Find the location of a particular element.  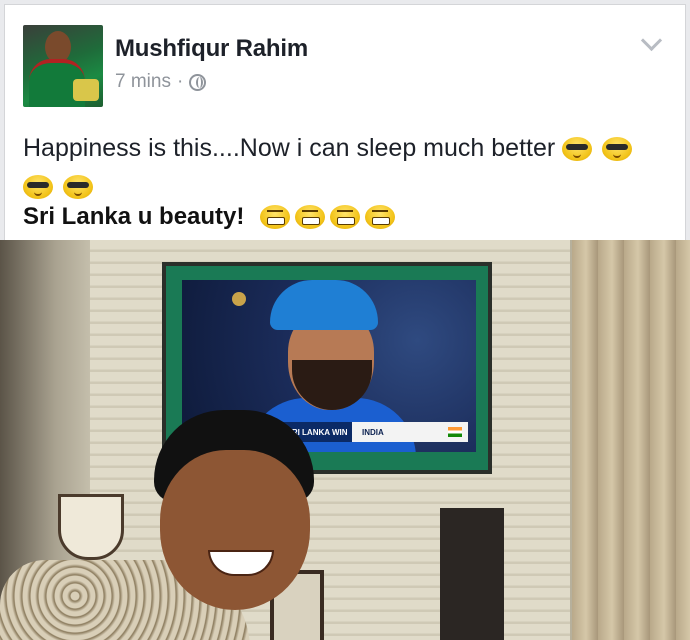

person-face is located at coordinates (235, 530).